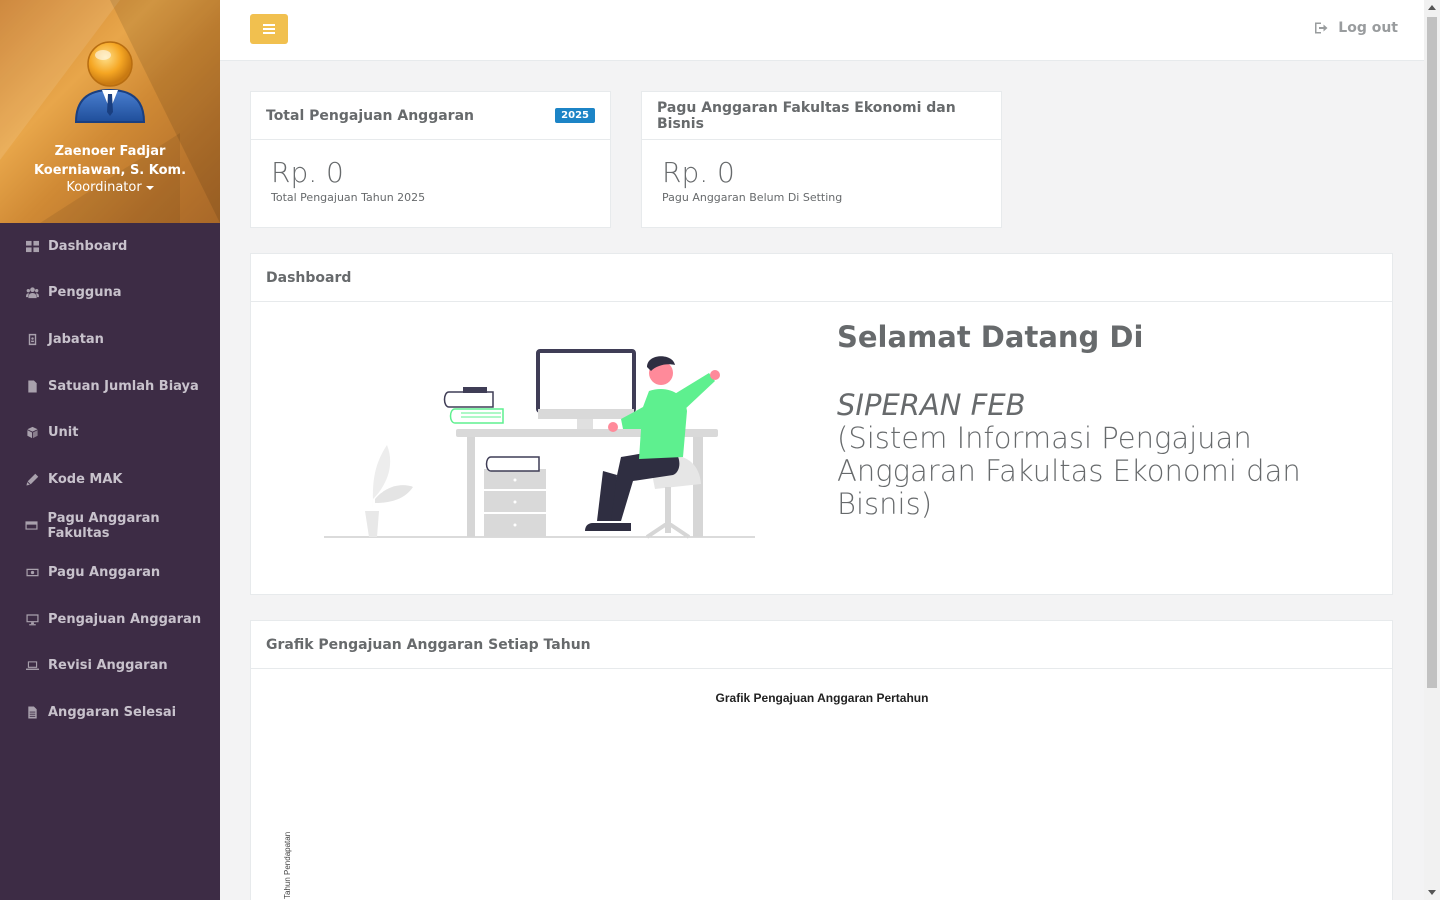 The height and width of the screenshot is (900, 1440). What do you see at coordinates (32, 572) in the screenshot?
I see `money-icon` at bounding box center [32, 572].